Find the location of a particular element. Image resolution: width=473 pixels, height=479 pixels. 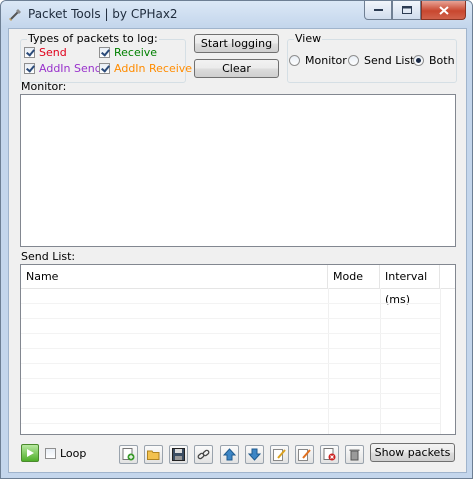

receive-checkbox-label: Receive is located at coordinates (136, 52).